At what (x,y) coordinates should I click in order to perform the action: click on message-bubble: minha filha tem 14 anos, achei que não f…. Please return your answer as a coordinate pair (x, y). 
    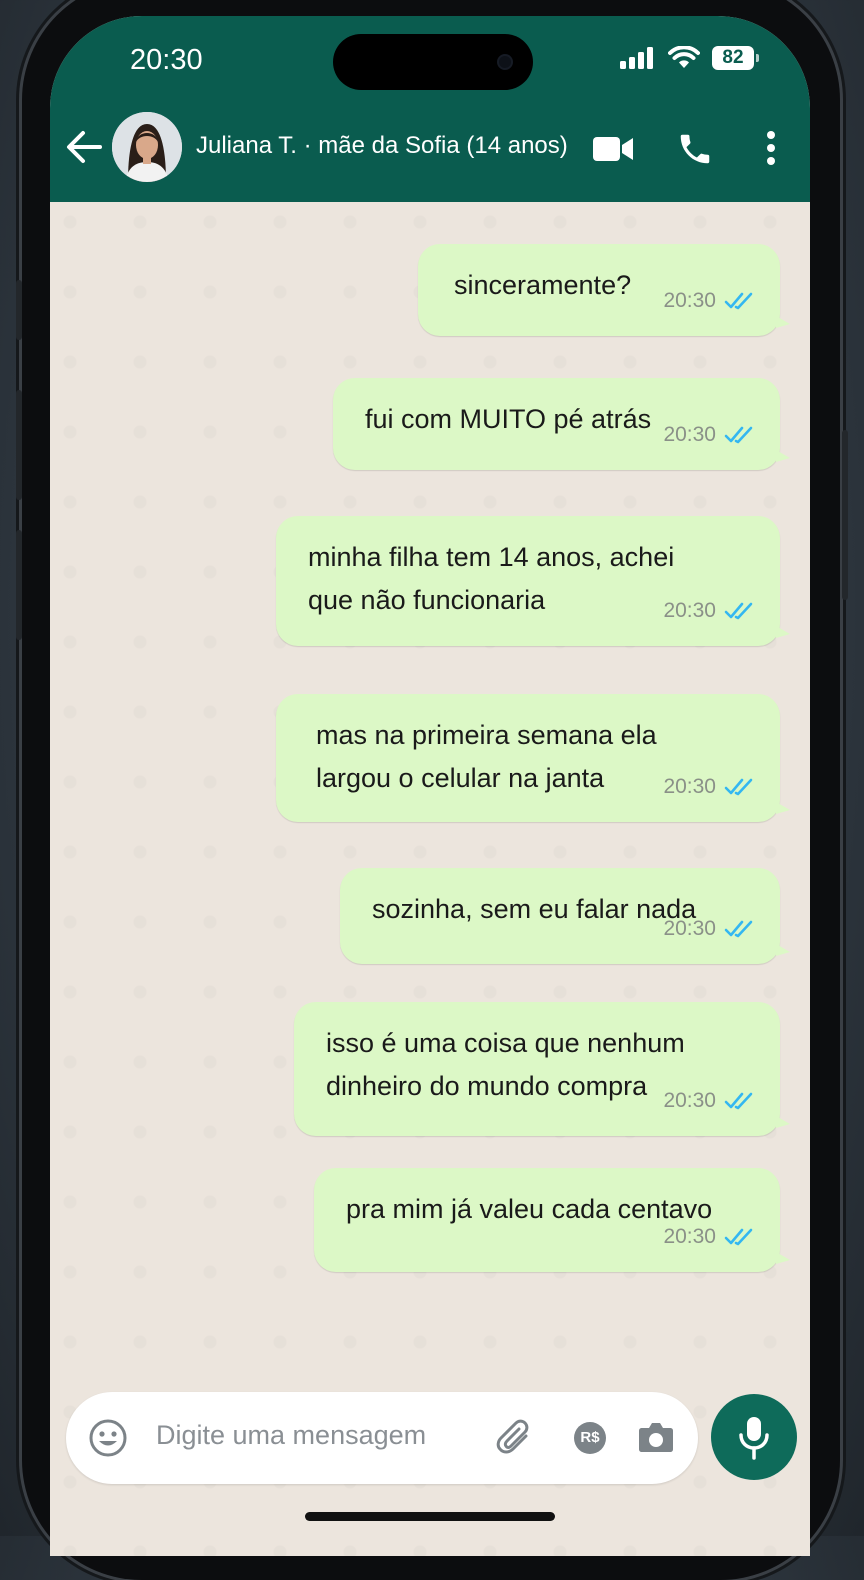
    Looking at the image, I should click on (533, 581).